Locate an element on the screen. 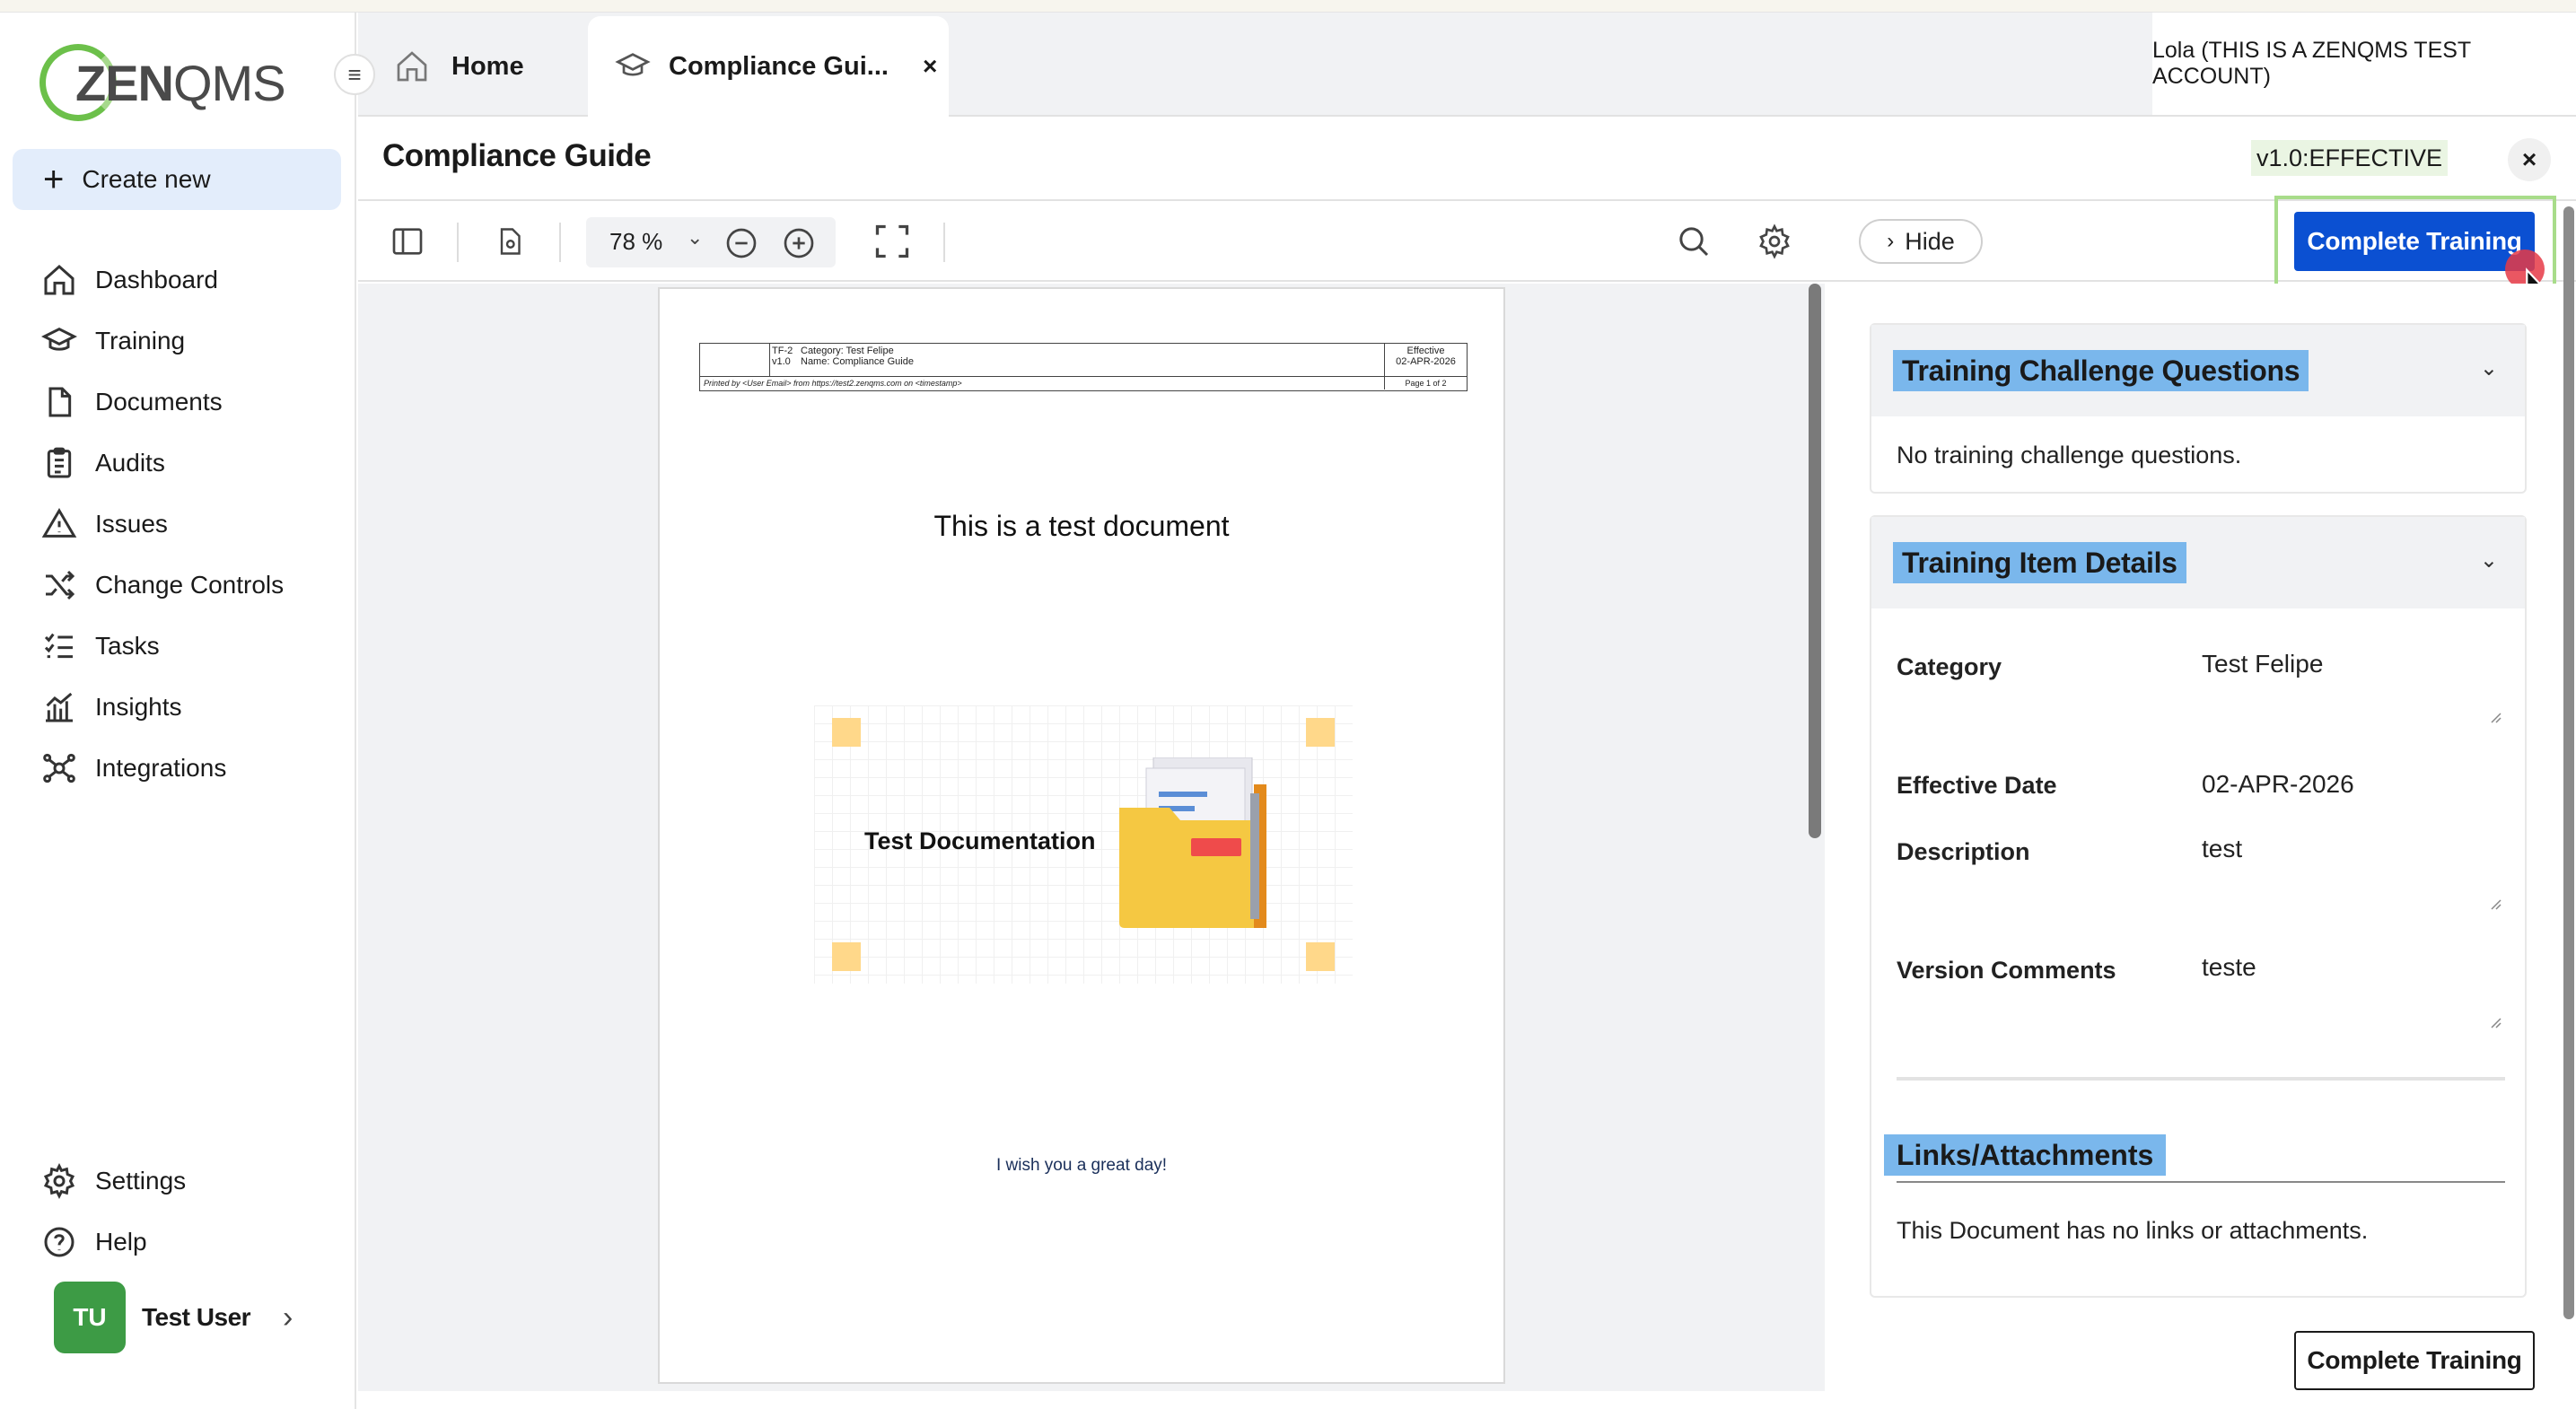  close-tab-icon: × is located at coordinates (930, 66).